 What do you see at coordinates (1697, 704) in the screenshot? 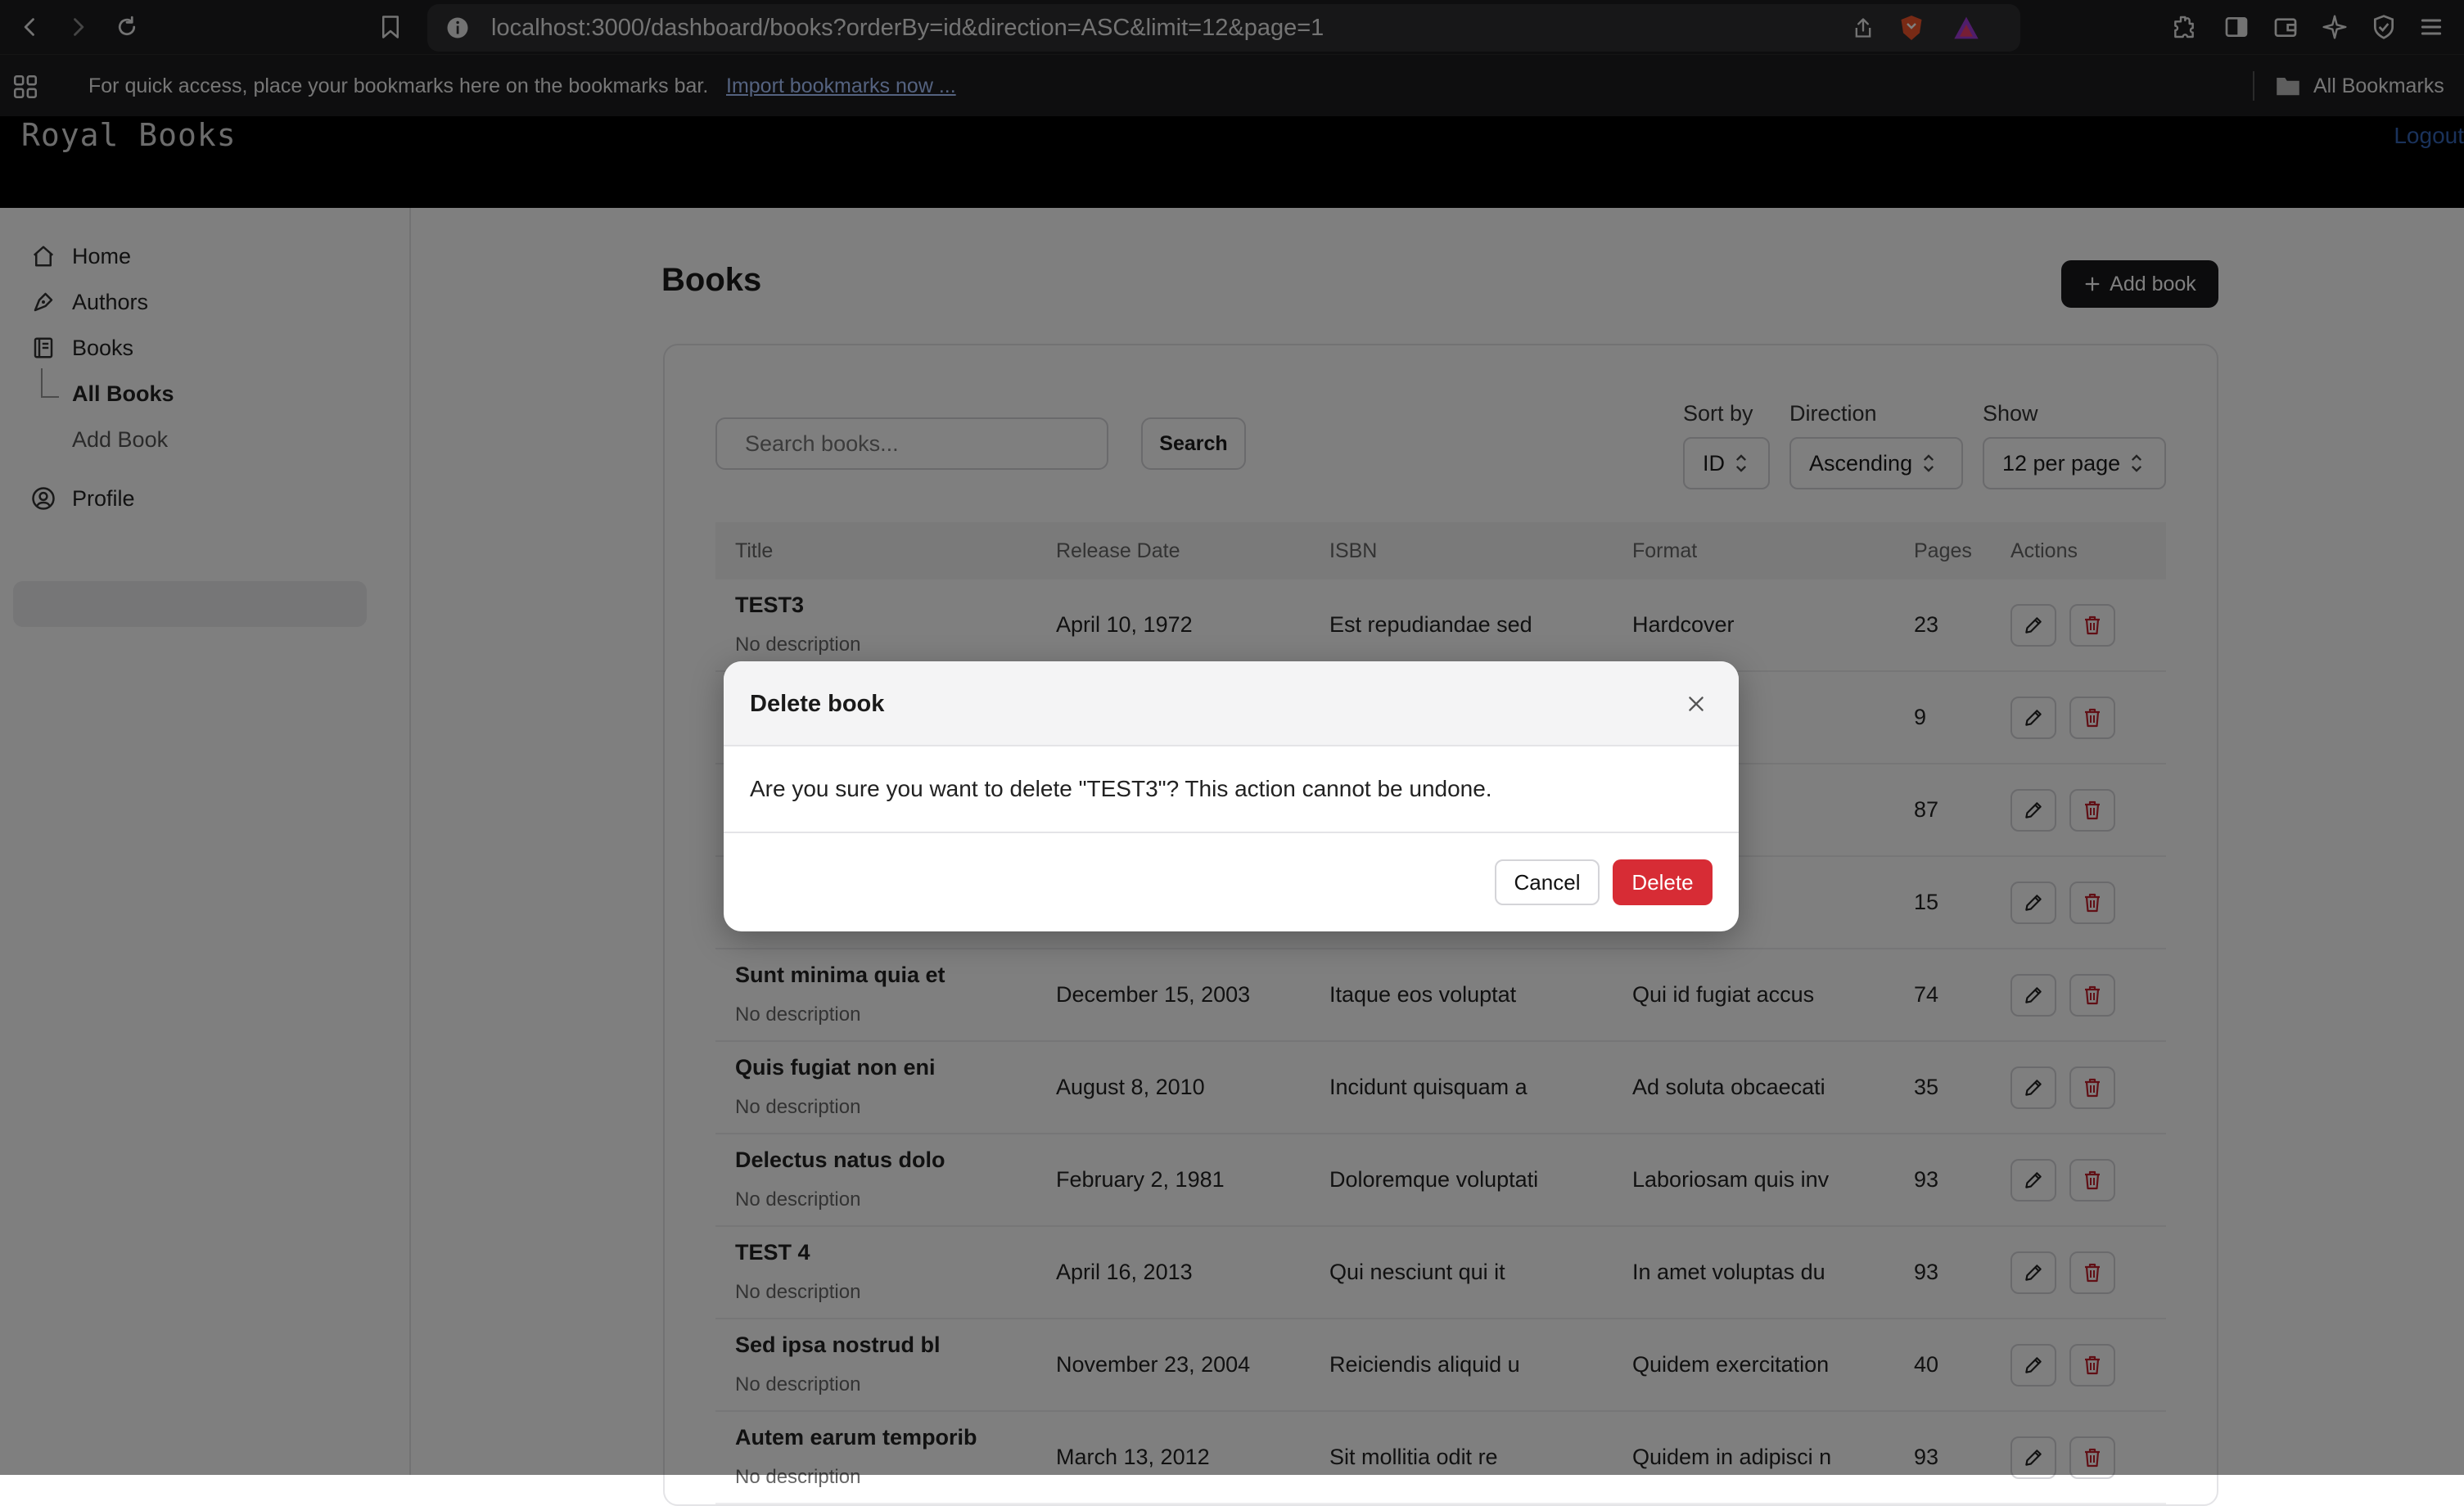
I see `close-icon` at bounding box center [1697, 704].